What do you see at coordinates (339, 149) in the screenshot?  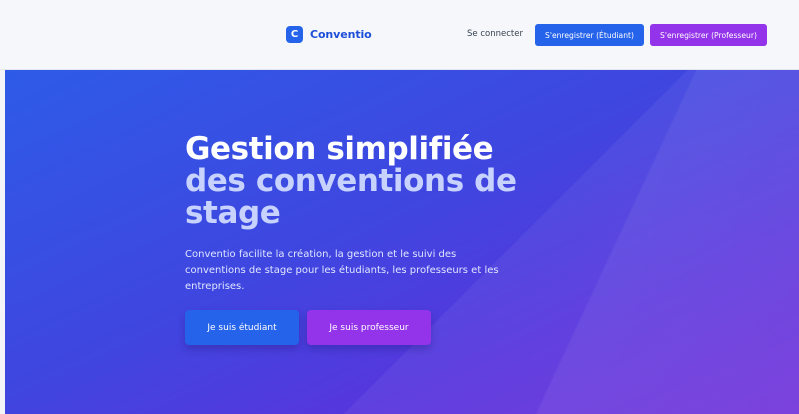 I see `hero-title-line1: Gestion simplifiée` at bounding box center [339, 149].